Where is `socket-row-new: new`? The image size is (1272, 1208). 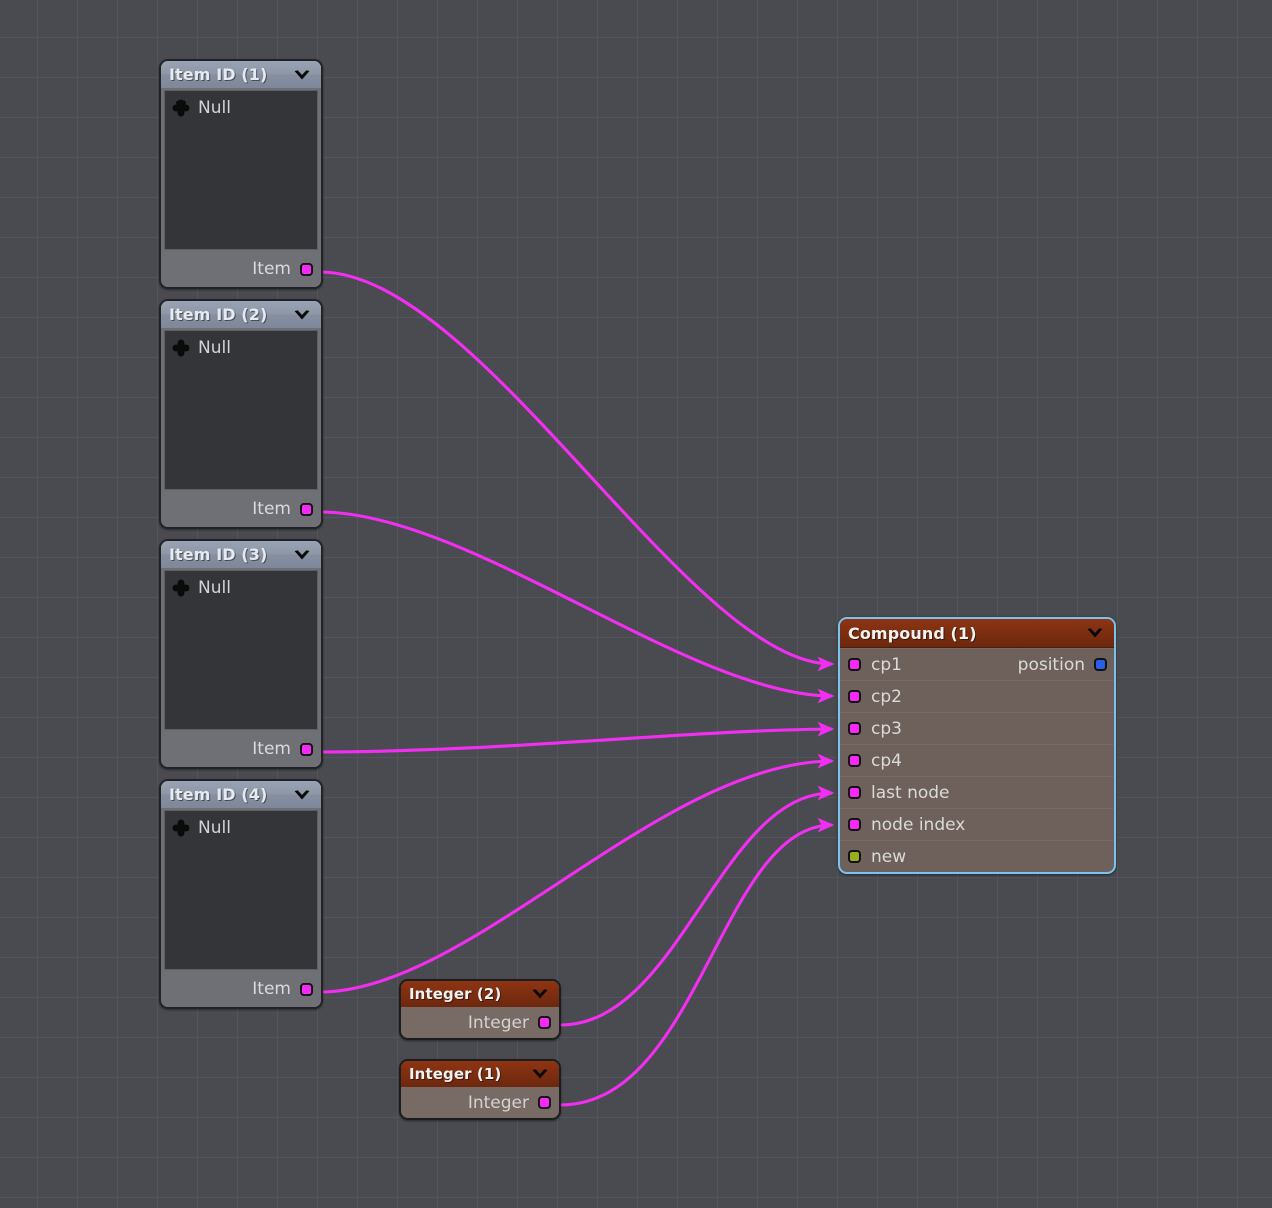
socket-row-new: new is located at coordinates (977, 856).